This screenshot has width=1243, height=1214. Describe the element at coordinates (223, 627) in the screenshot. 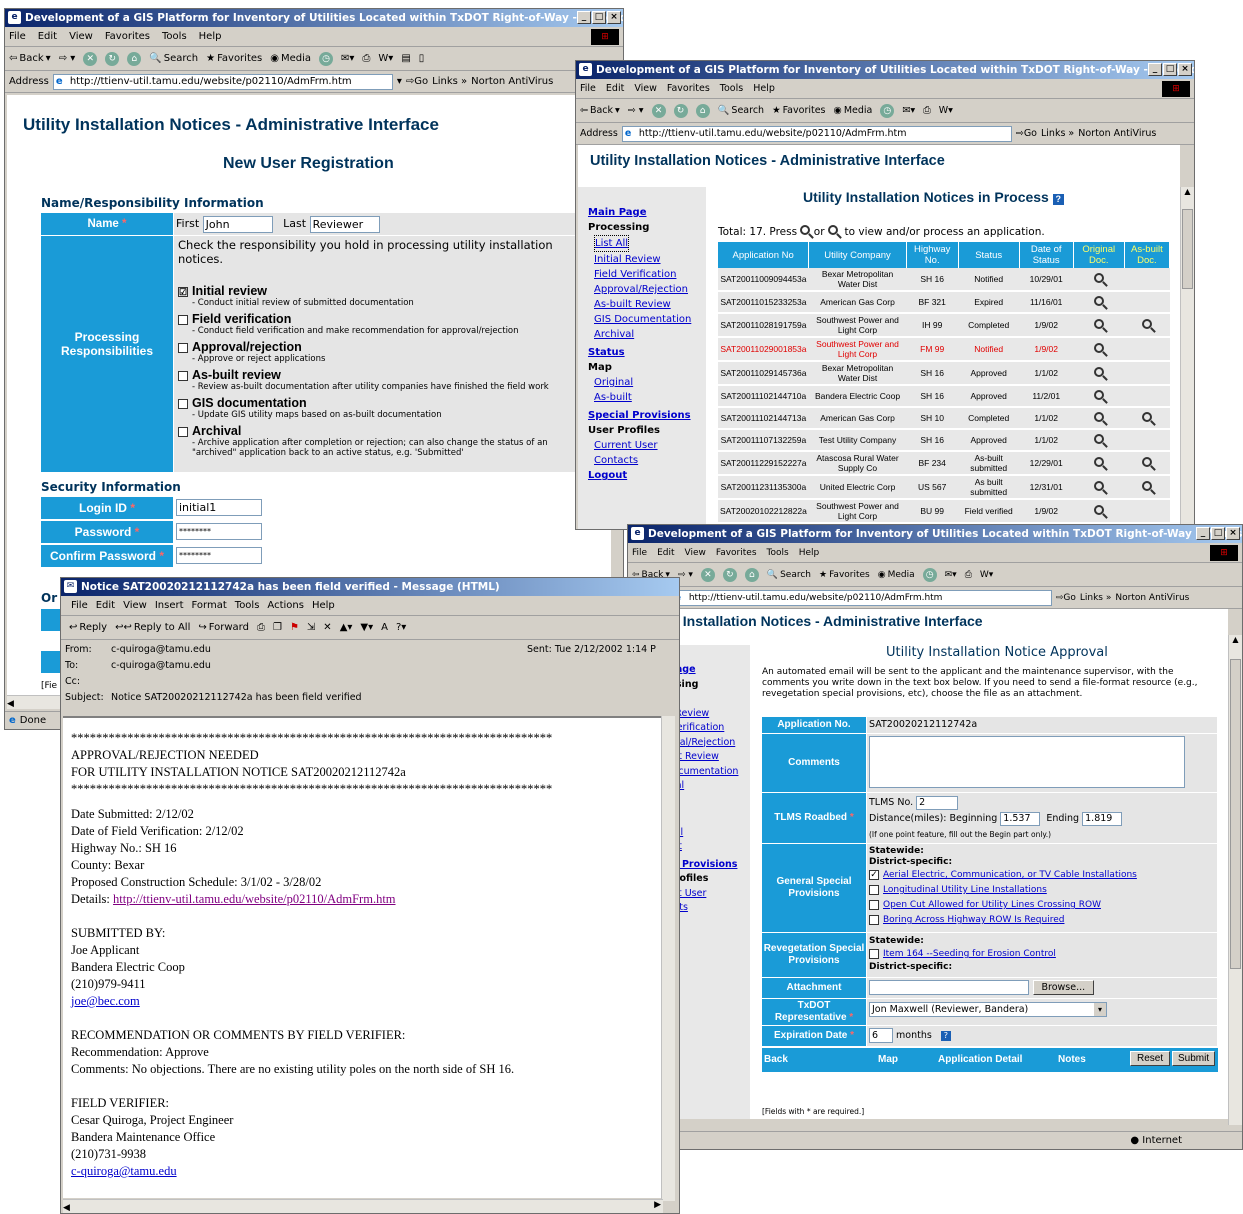

I see `forward-button: ↪ Forward` at that location.